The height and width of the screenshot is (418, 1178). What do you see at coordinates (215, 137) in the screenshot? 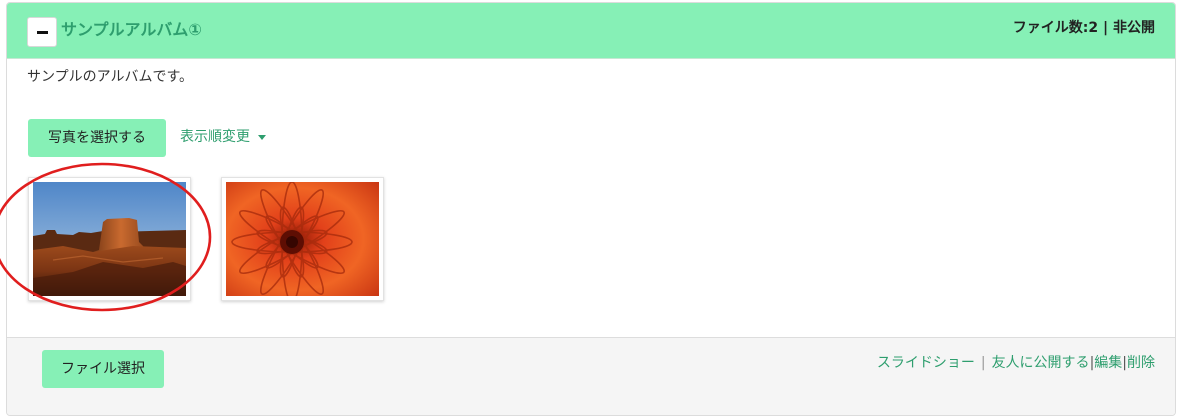
I see `sort-order-label: 表示順変更` at bounding box center [215, 137].